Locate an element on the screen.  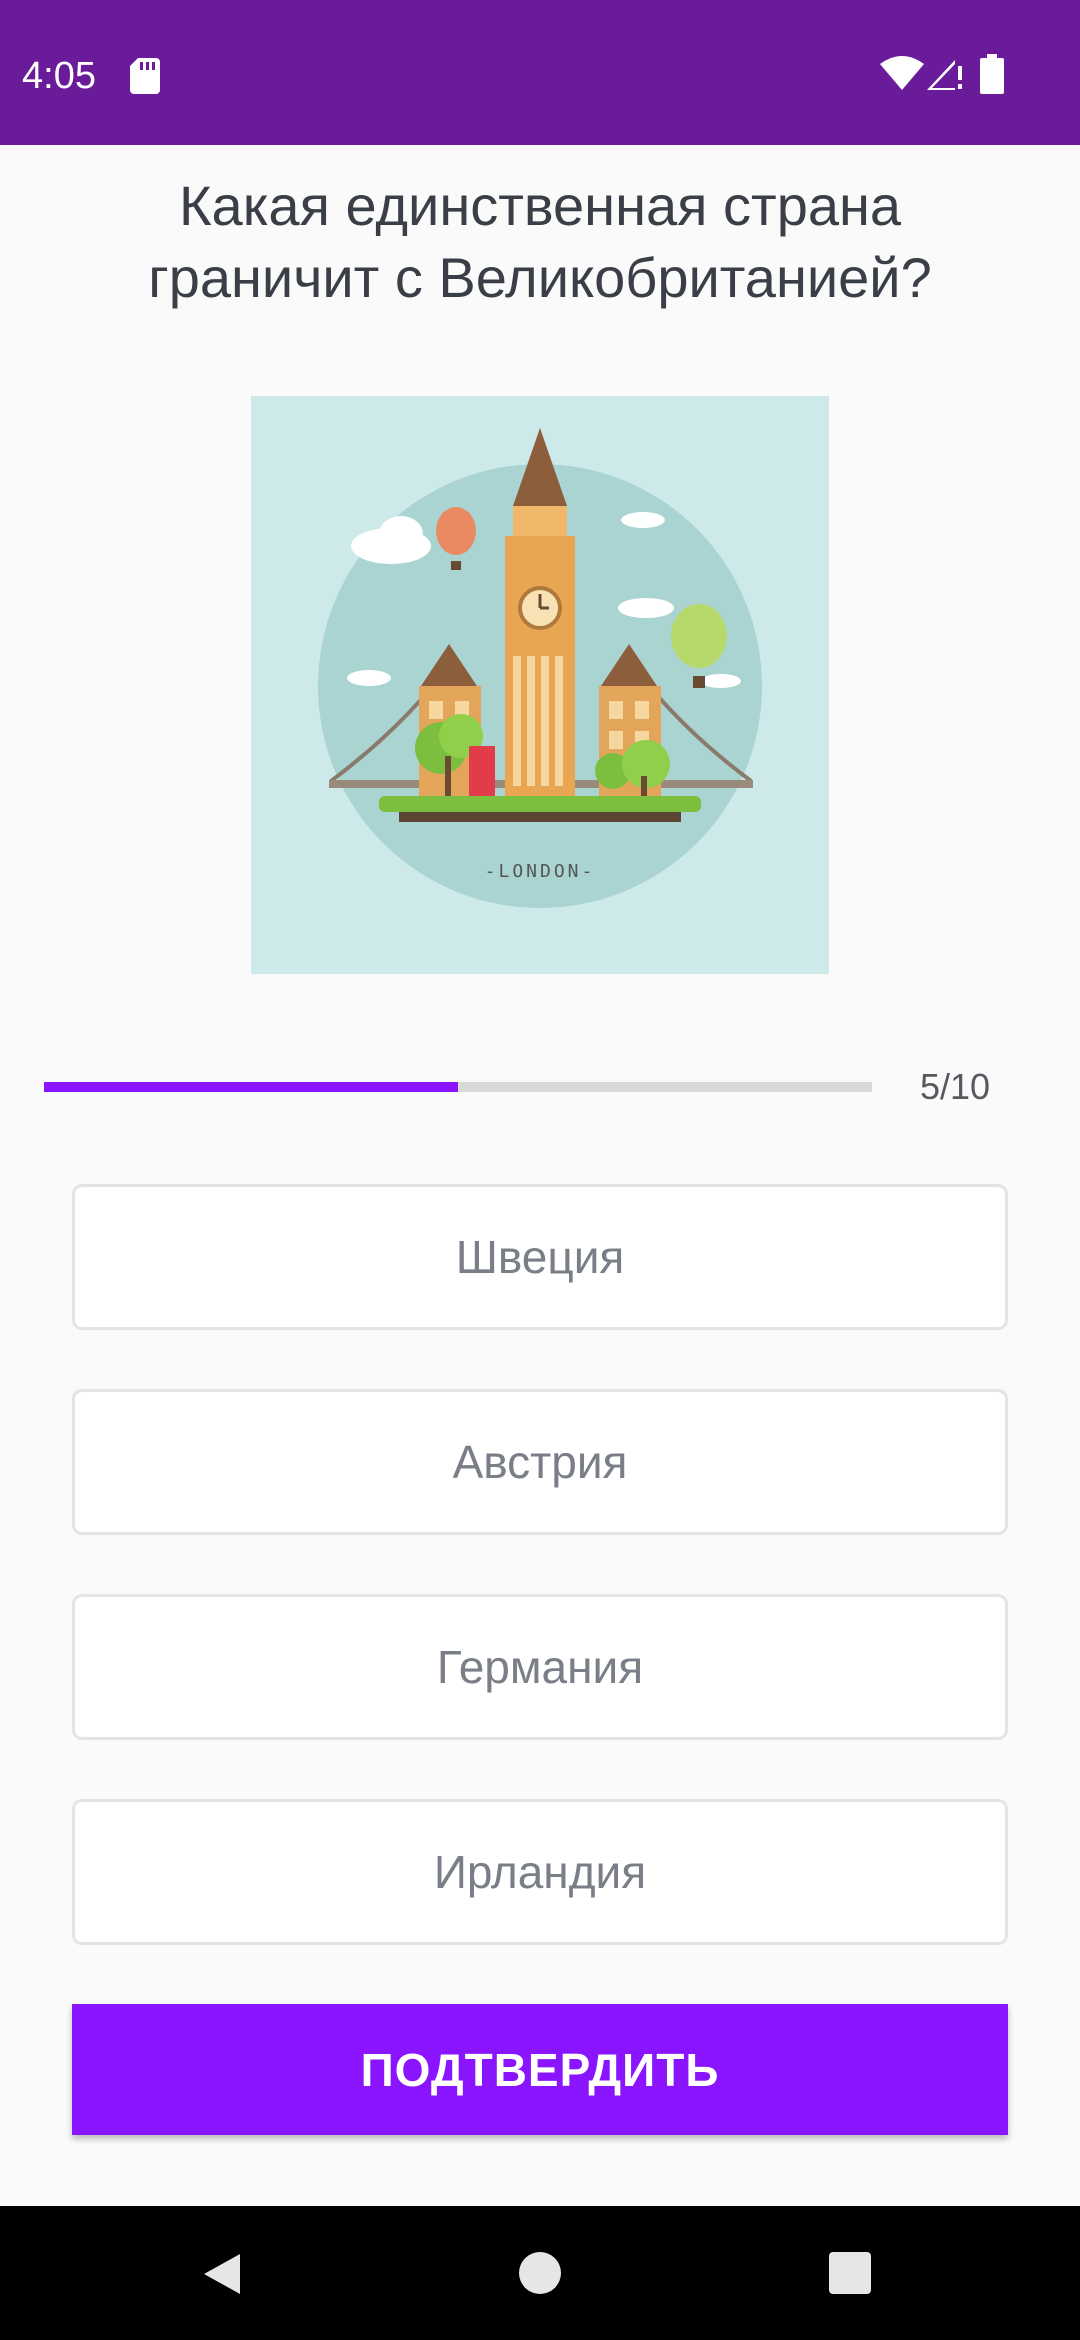
navigation-bar is located at coordinates (540, 2273).